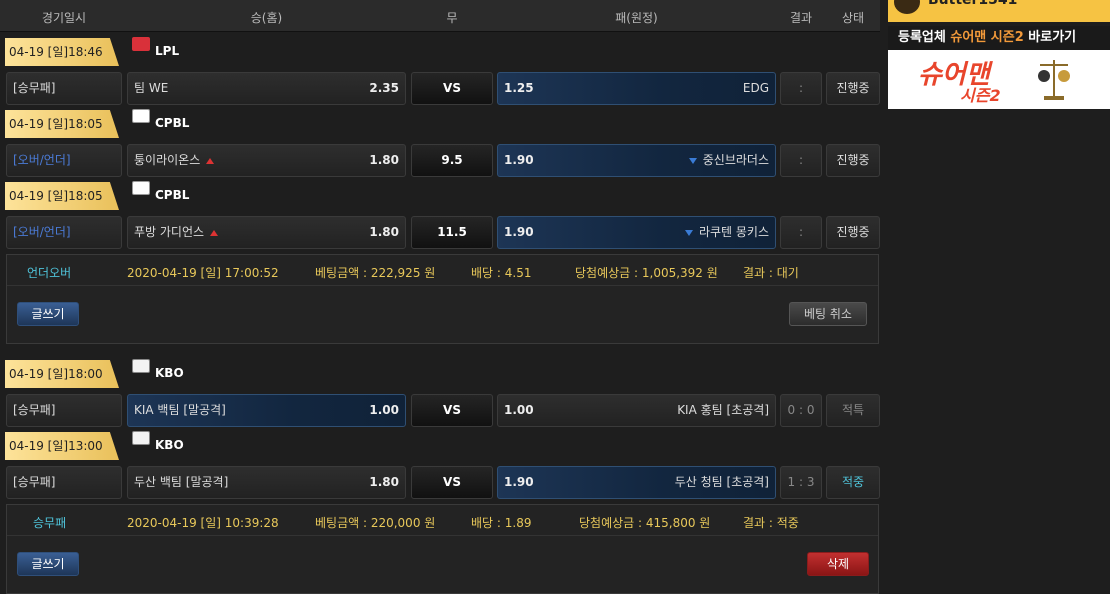 The height and width of the screenshot is (594, 1110). What do you see at coordinates (721, 482) in the screenshot?
I see `away-team: 두산 청팀 [초공격]` at bounding box center [721, 482].